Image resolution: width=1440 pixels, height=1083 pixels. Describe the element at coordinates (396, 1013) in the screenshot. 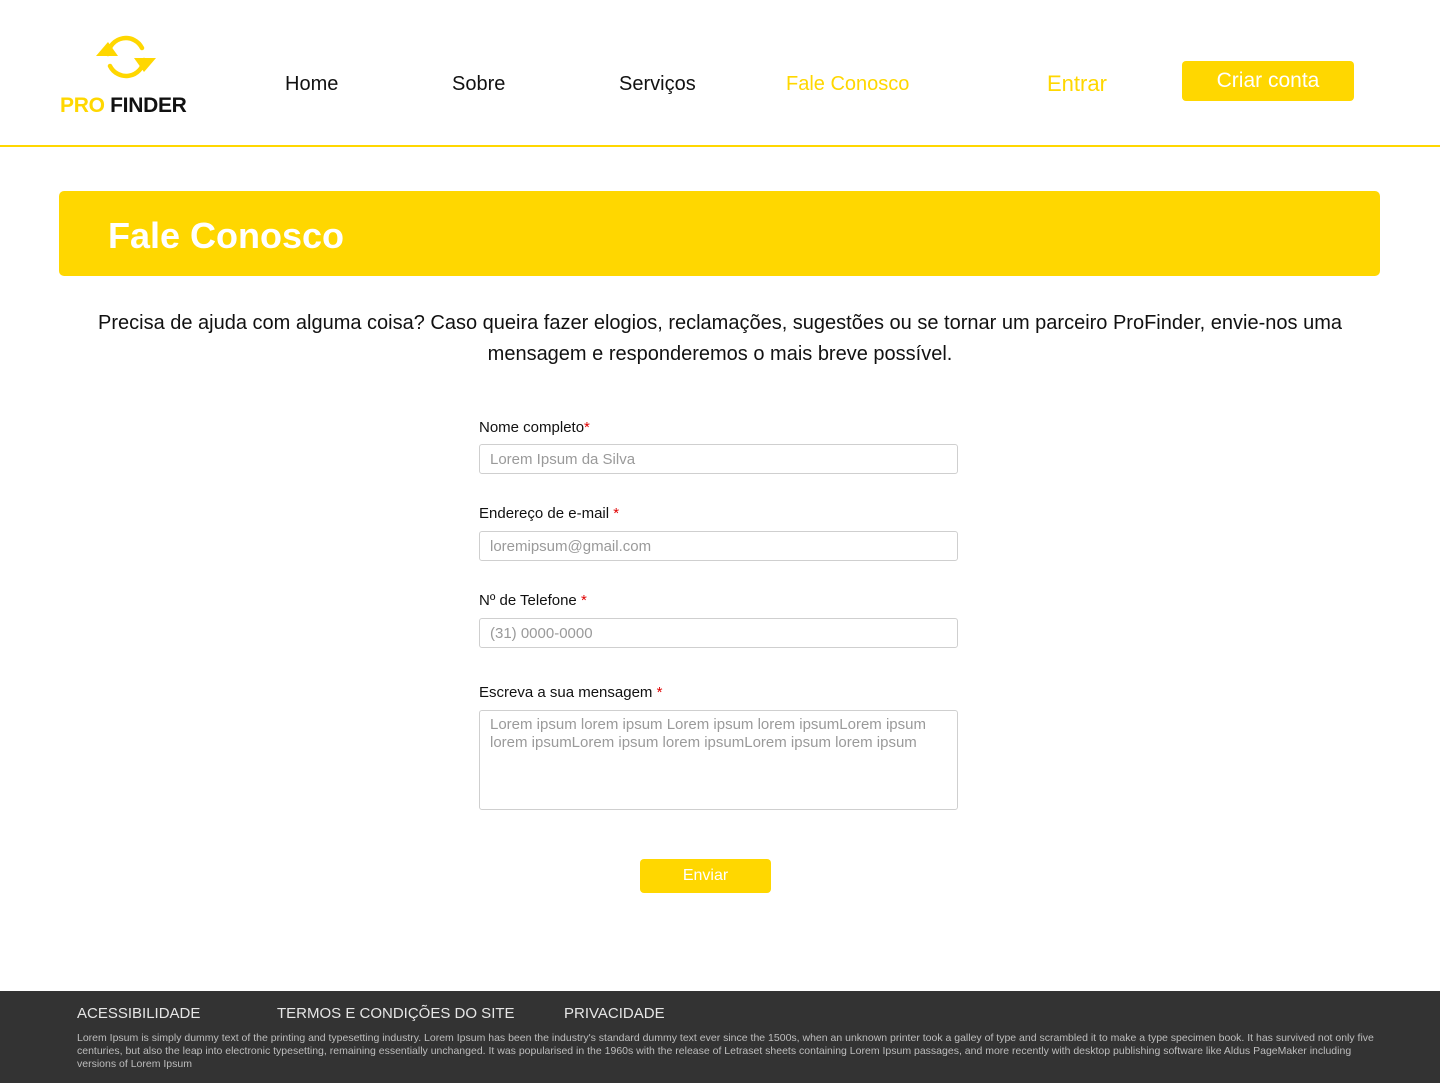

I see `footer-link-termos: TERMOS E CONDIÇÕES DO SITE` at that location.